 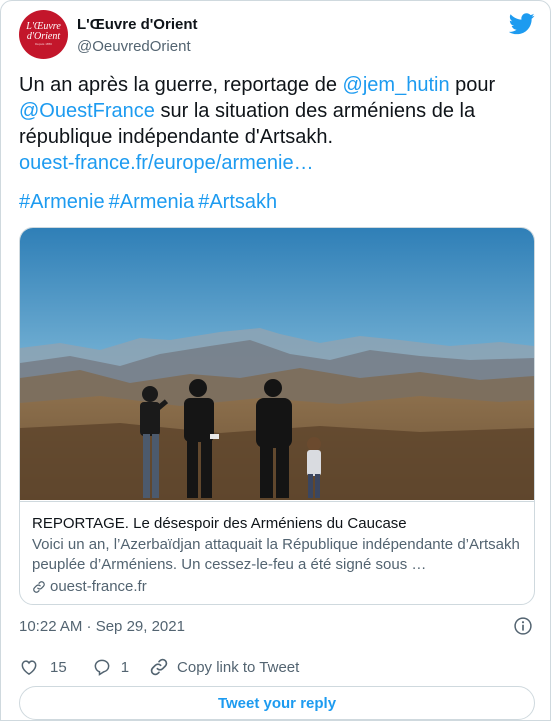 I want to click on card-domain-text: ouest-france.fr, so click(x=98, y=586).